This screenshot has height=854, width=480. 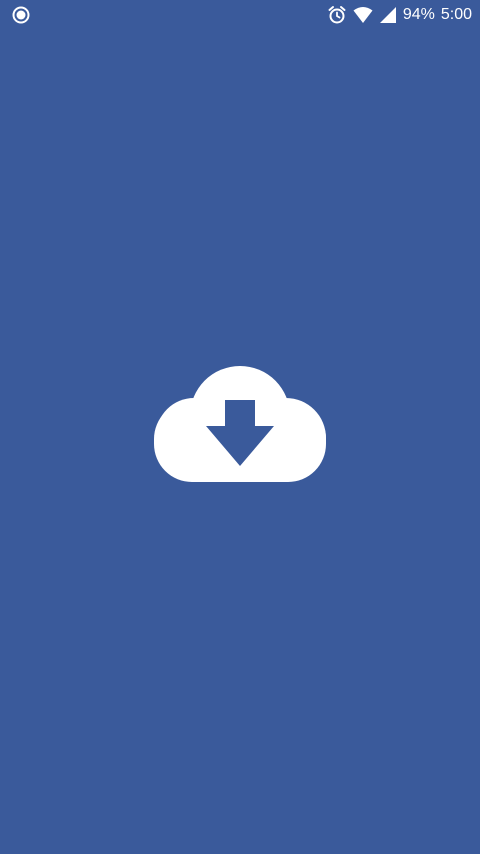 What do you see at coordinates (240, 15) in the screenshot?
I see `status-bar: 94% 5:00` at bounding box center [240, 15].